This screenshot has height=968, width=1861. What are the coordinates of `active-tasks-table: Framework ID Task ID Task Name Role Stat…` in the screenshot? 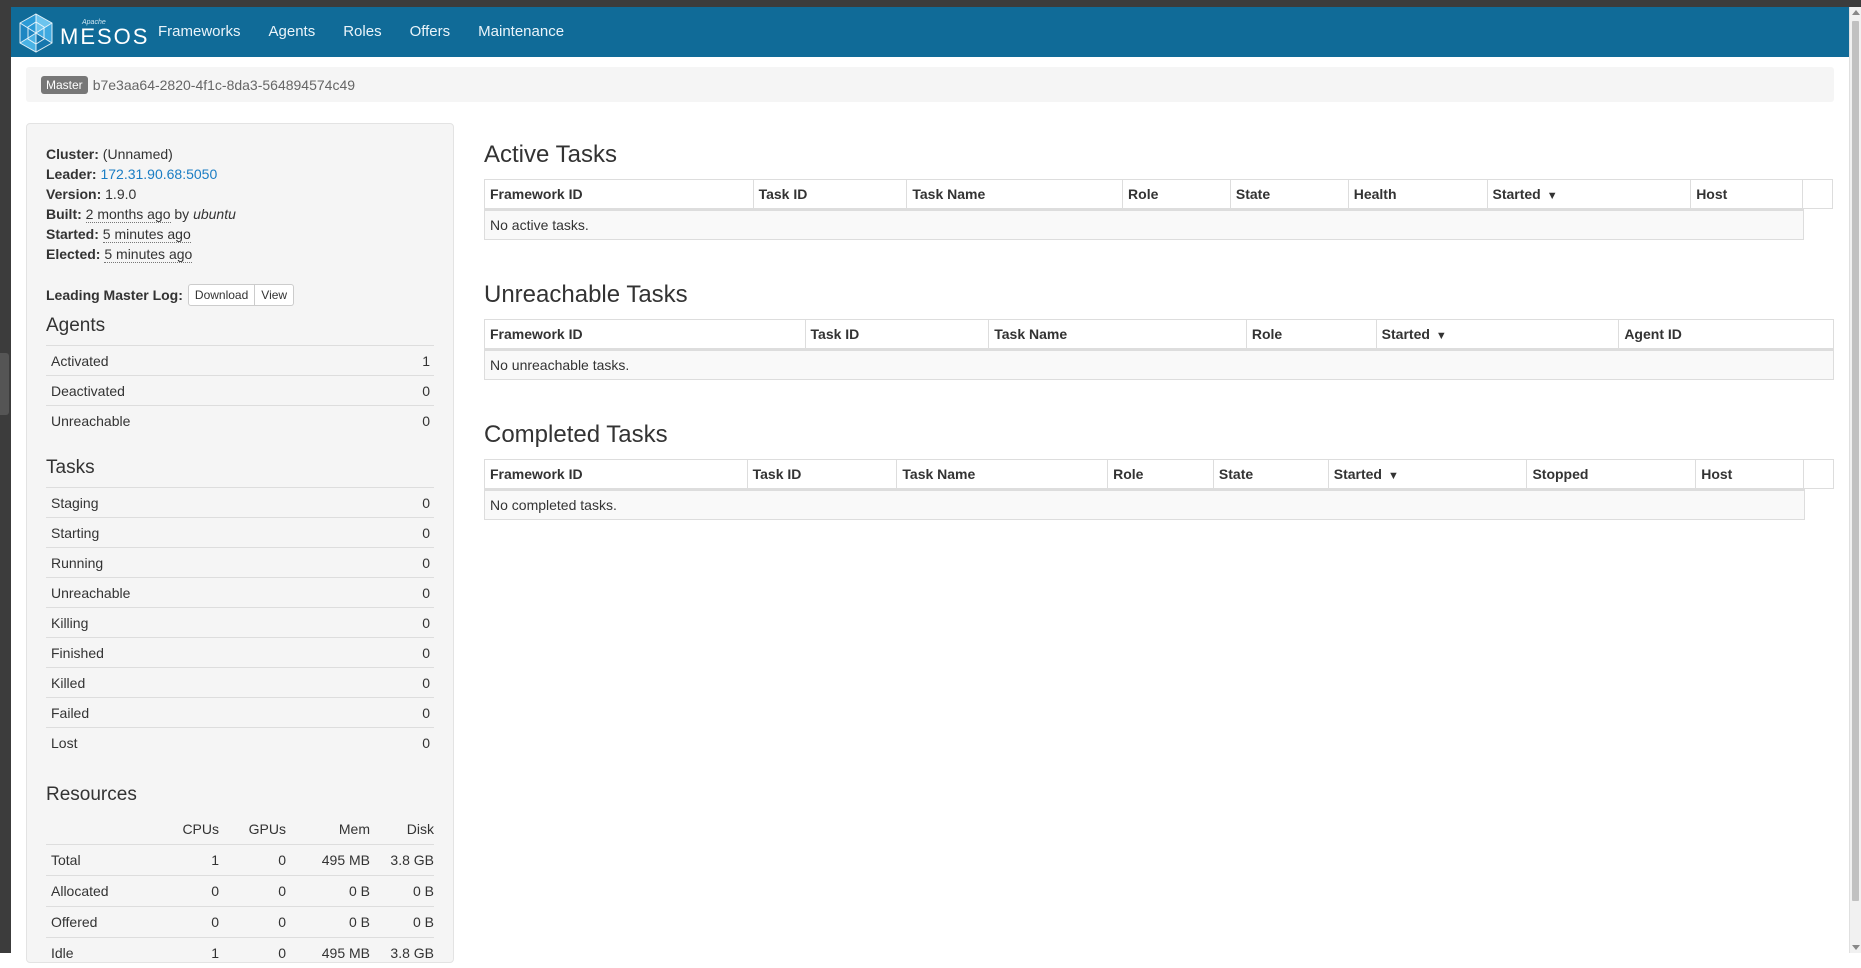 It's located at (1158, 209).